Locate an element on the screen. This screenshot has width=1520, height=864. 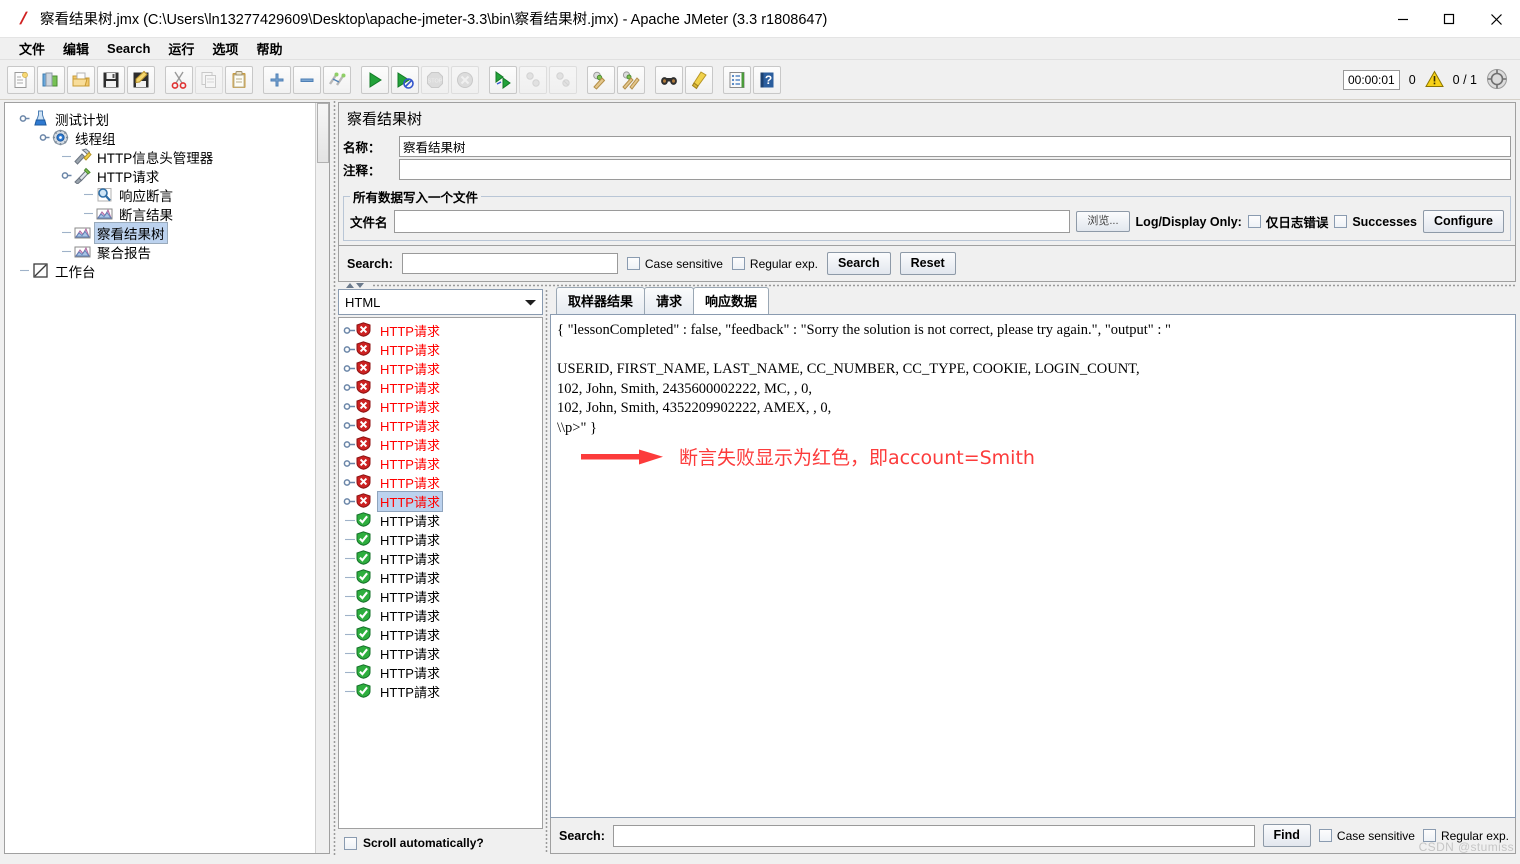
remote-shutdown-all-icon is located at coordinates (563, 80).